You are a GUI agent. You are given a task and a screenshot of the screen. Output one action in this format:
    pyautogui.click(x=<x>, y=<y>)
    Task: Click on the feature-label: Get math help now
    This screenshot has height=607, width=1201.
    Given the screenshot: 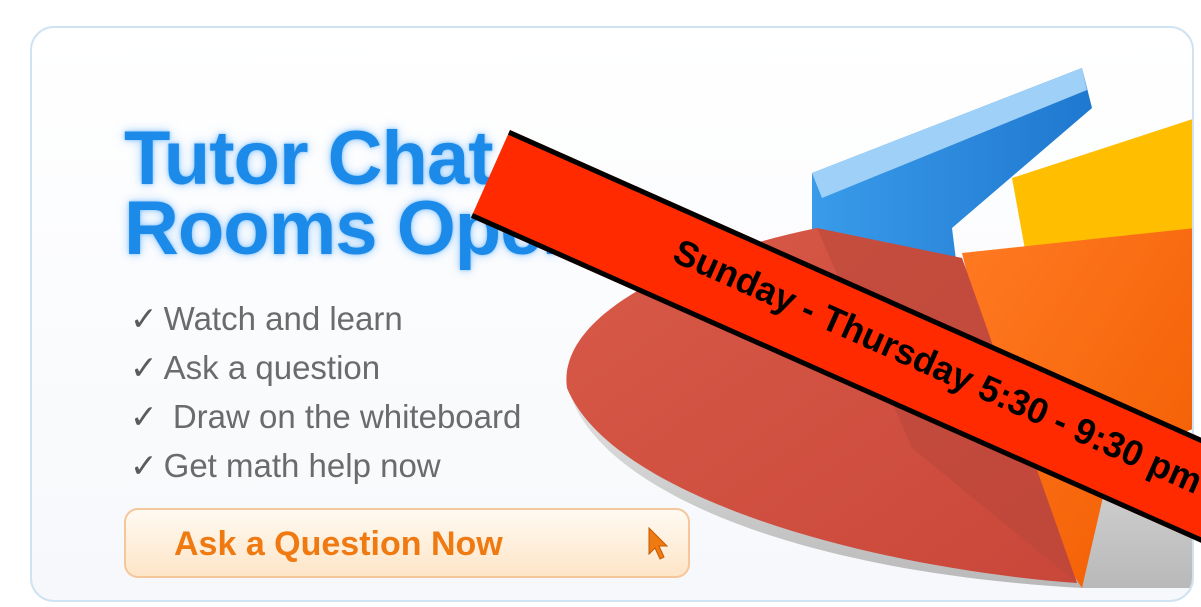 What is the action you would take?
    pyautogui.click(x=302, y=465)
    